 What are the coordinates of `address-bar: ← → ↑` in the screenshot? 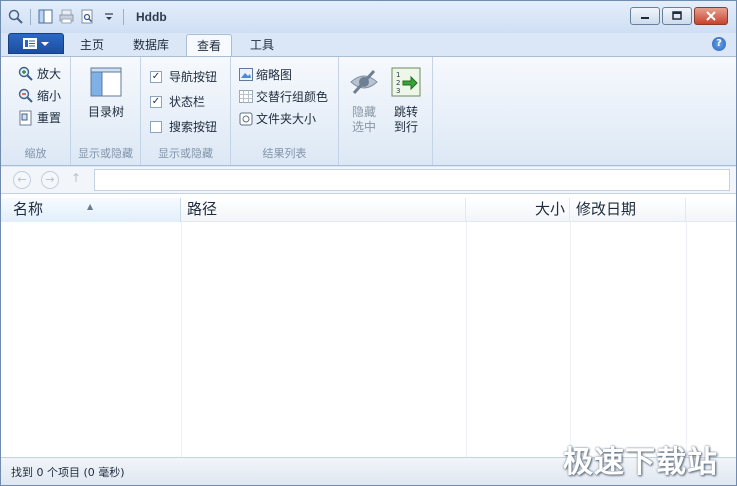 It's located at (368, 180).